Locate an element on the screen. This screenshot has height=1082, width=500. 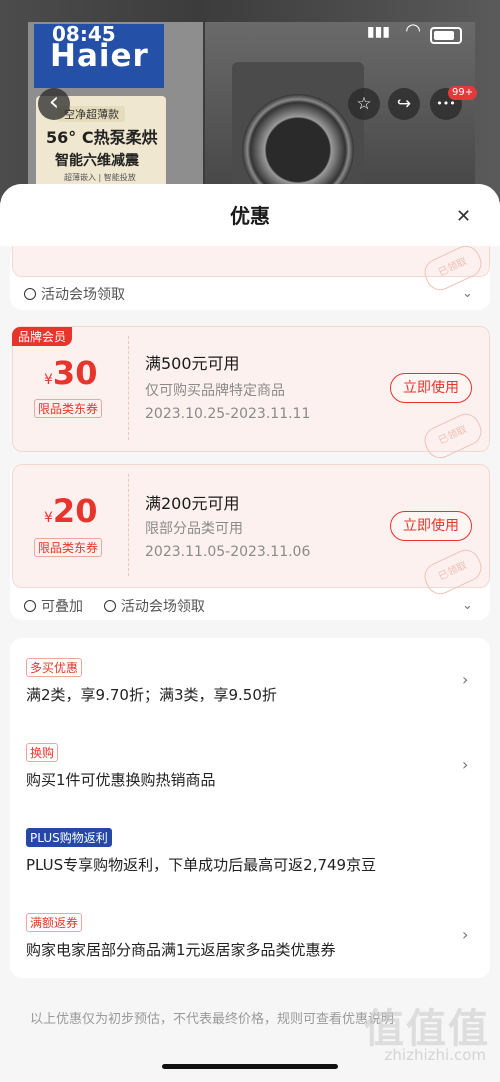
promo-line-2: 智能六维减震 is located at coordinates (97, 161).